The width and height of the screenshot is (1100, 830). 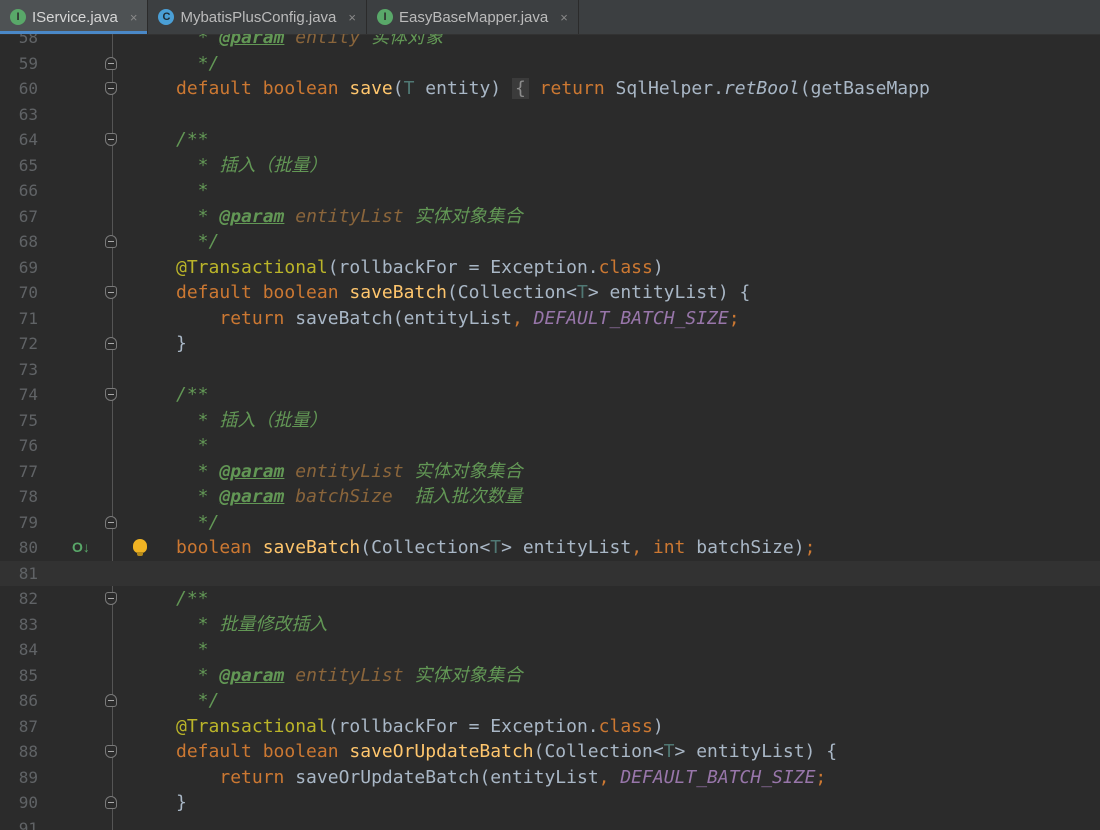 I want to click on line-number: 59, so click(x=19, y=64).